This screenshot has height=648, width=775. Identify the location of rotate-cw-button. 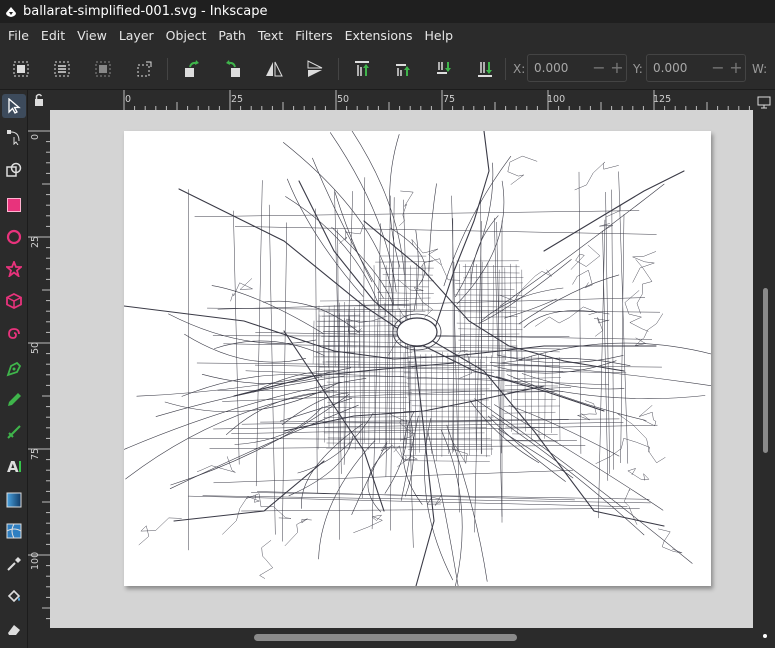
(233, 69).